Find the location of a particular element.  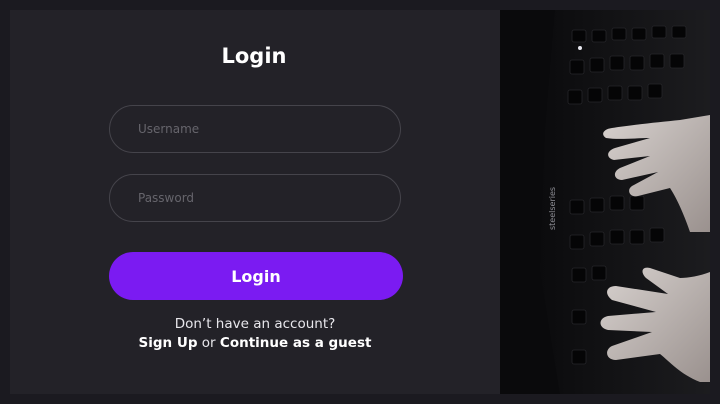

account-links: Sign Up or Continue as a guest is located at coordinates (255, 343).